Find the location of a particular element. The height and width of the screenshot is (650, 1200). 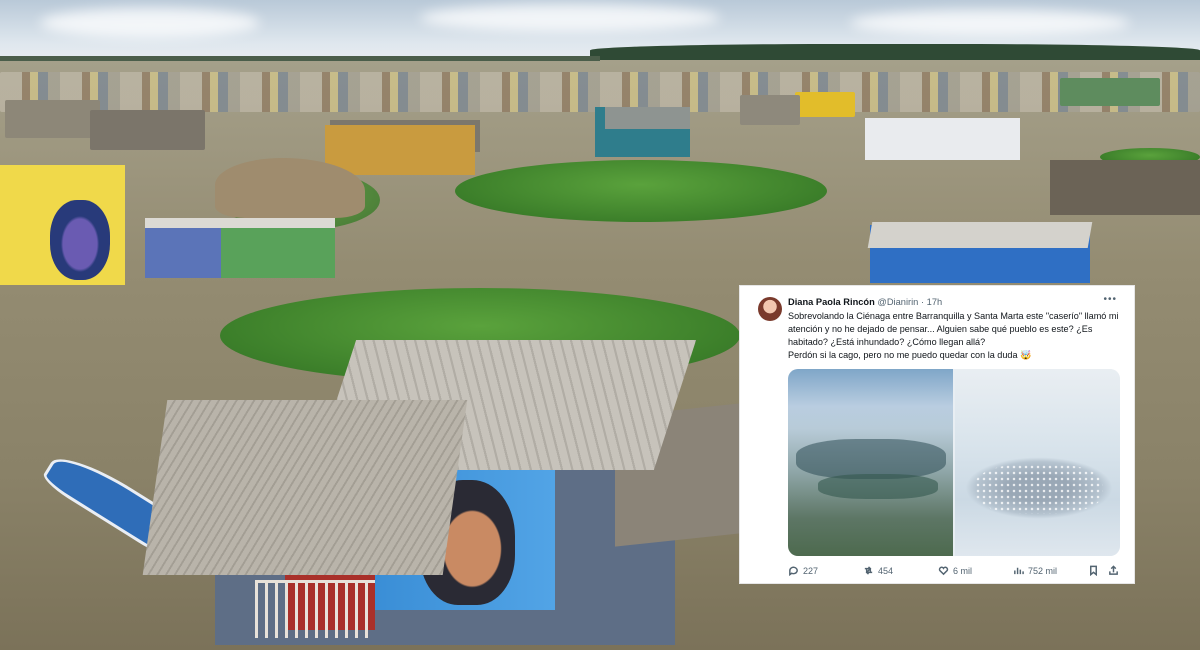

retweet-button: 454 is located at coordinates (878, 570).